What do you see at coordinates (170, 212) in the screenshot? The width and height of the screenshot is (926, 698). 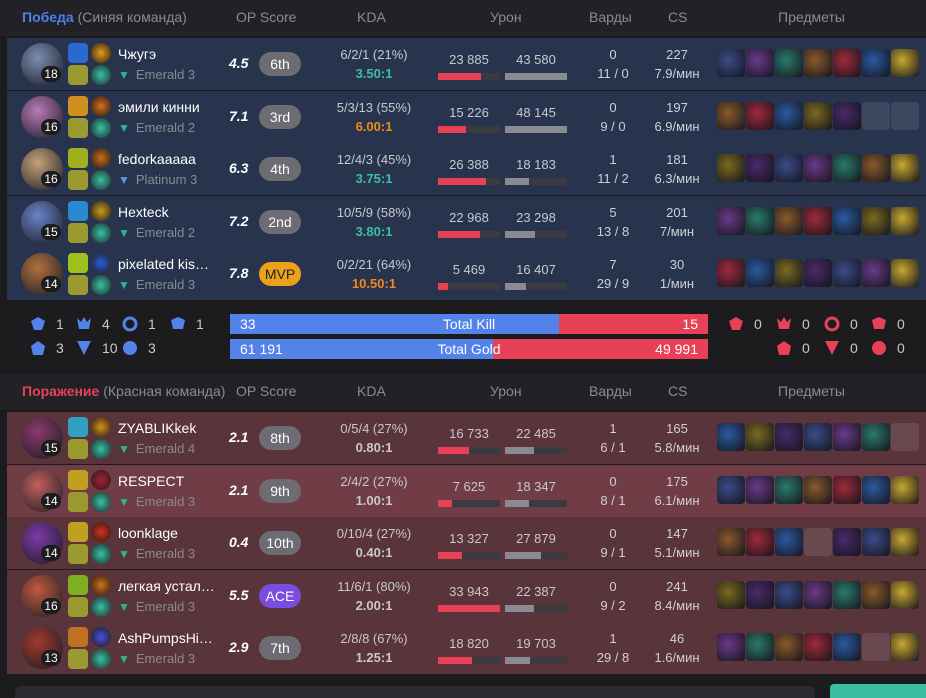 I see `player-name: Hexteck` at bounding box center [170, 212].